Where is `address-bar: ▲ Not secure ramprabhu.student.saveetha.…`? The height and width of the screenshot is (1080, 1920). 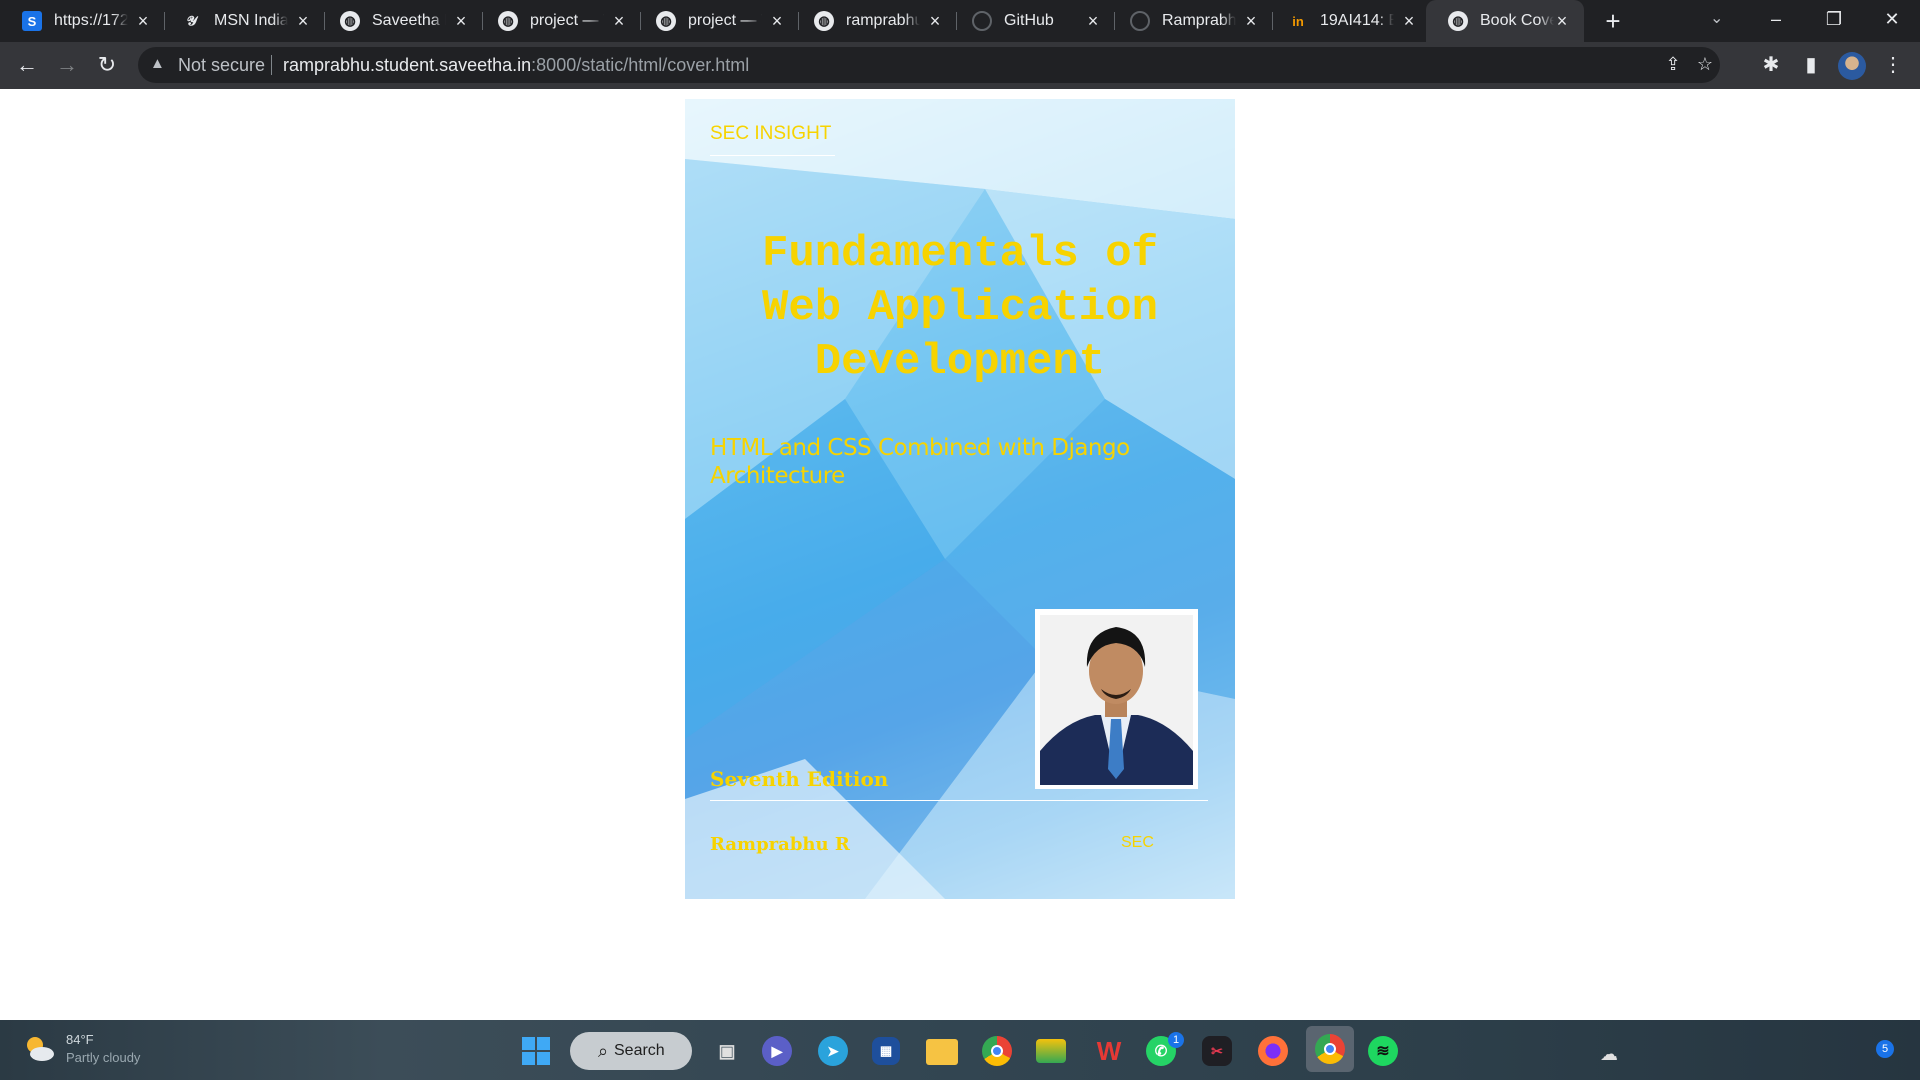
address-bar: ▲ Not secure ramprabhu.student.saveetha.… is located at coordinates (929, 65).